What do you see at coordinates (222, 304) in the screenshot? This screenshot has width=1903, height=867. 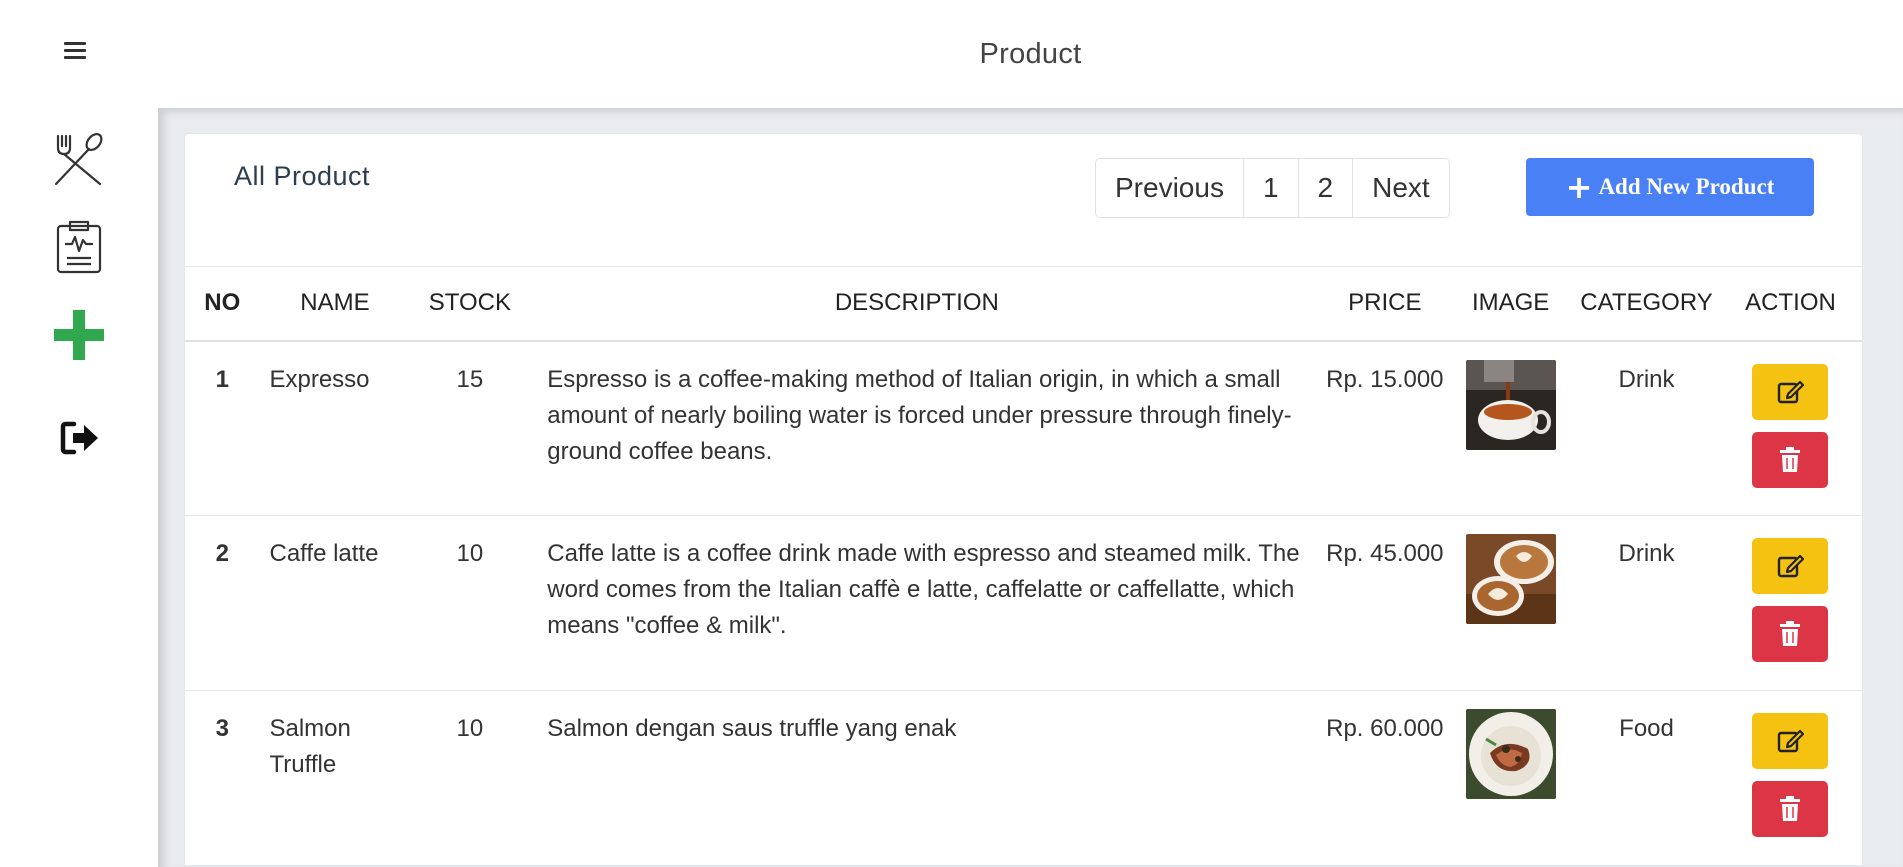 I see `column-header-no: NO` at bounding box center [222, 304].